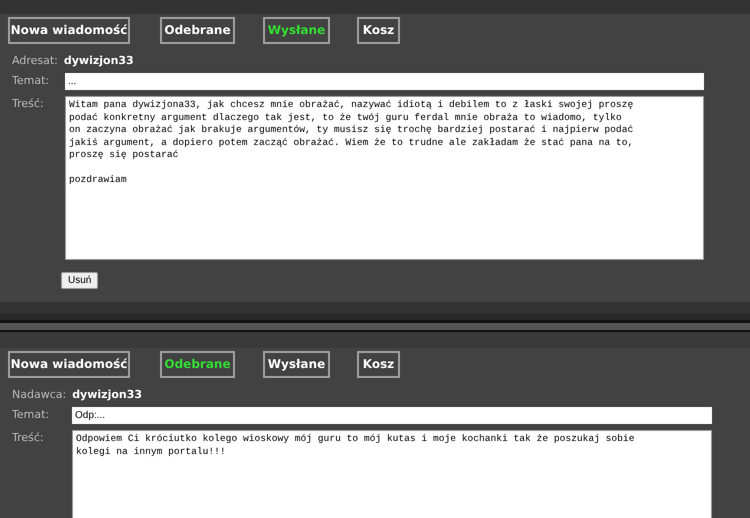 Image resolution: width=750 pixels, height=518 pixels. What do you see at coordinates (392, 474) in the screenshot?
I see `message-field: Odpowiem Ci króciutko kolego wioskowy mój guru to mój kutas i moje kochanki tak że poszukaj sobie kolegi na innym portalu!!!` at bounding box center [392, 474].